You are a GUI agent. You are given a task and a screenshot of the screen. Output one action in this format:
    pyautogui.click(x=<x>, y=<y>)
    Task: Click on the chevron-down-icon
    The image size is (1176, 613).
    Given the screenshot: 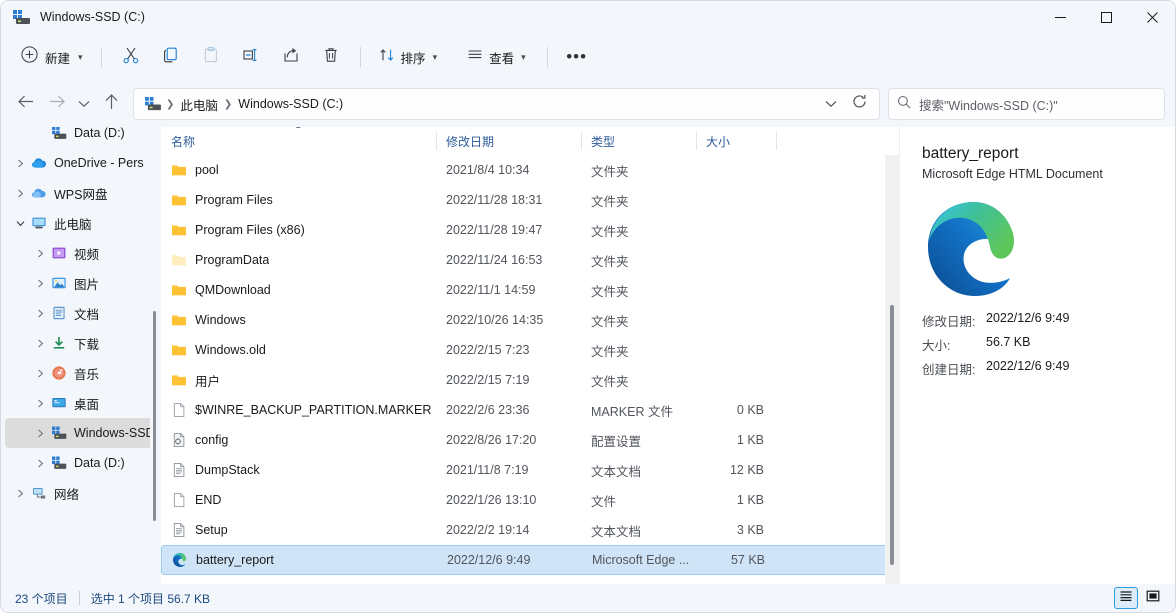 What is the action you would take?
    pyautogui.click(x=20, y=223)
    